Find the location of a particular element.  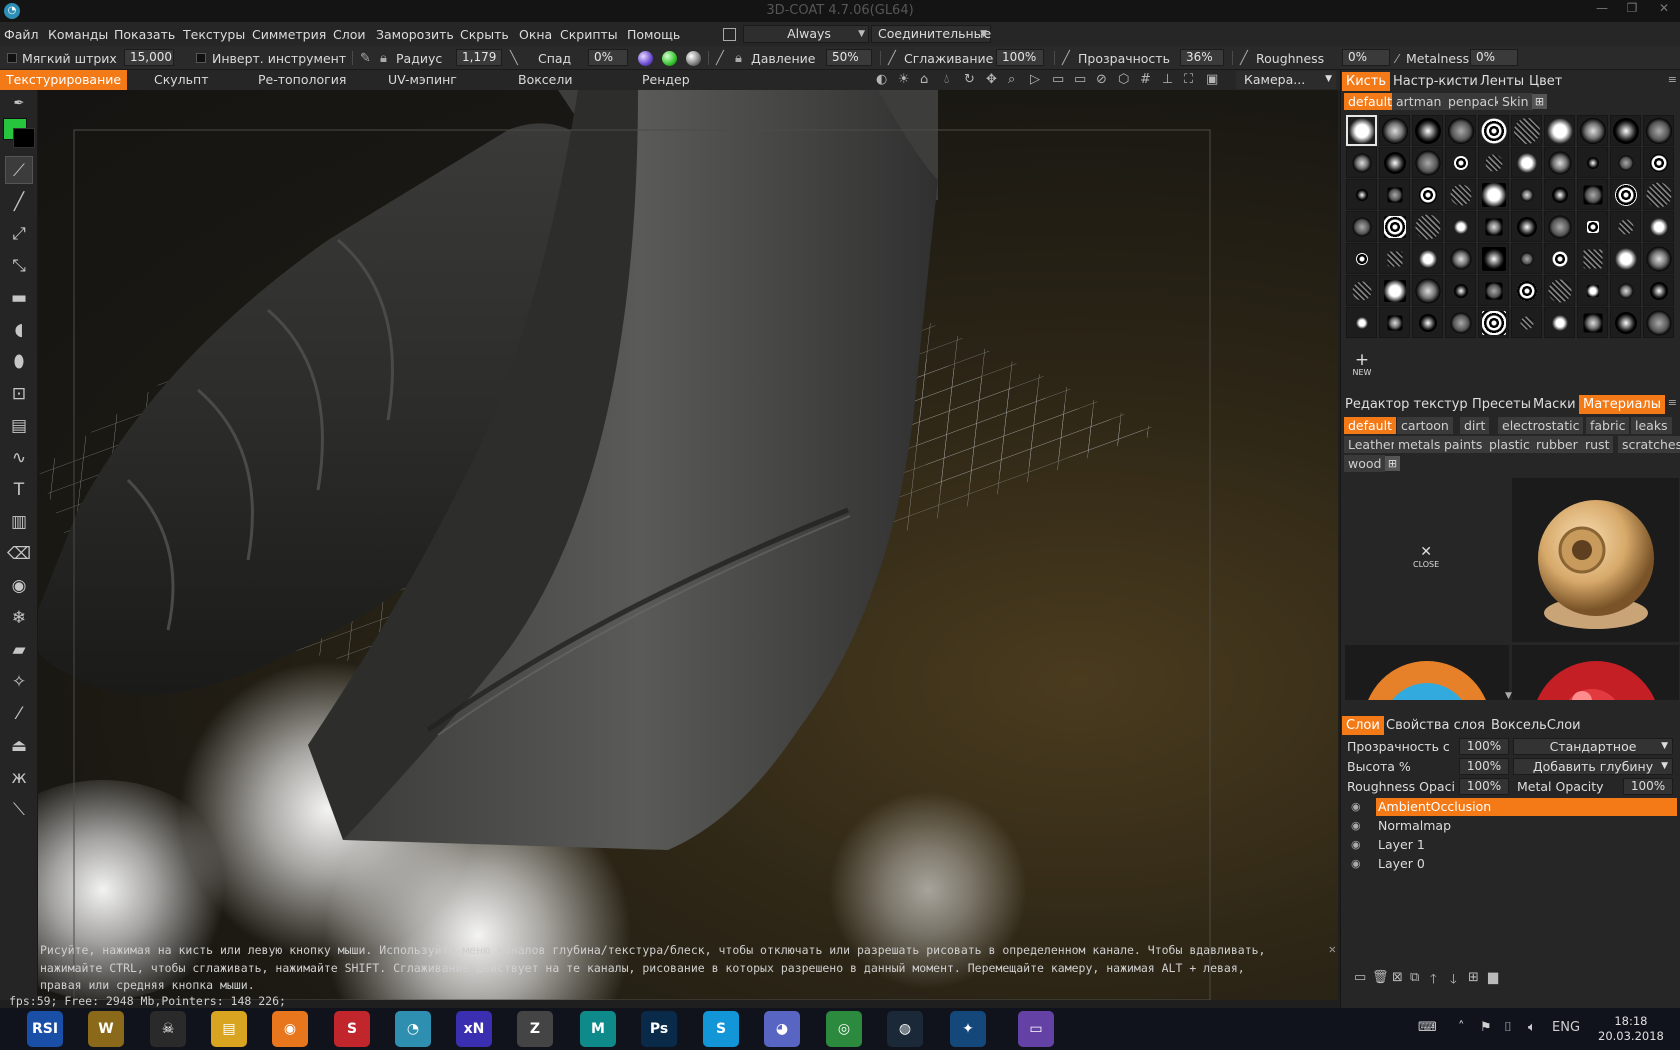

material-tag: Leather is located at coordinates (1372, 444).